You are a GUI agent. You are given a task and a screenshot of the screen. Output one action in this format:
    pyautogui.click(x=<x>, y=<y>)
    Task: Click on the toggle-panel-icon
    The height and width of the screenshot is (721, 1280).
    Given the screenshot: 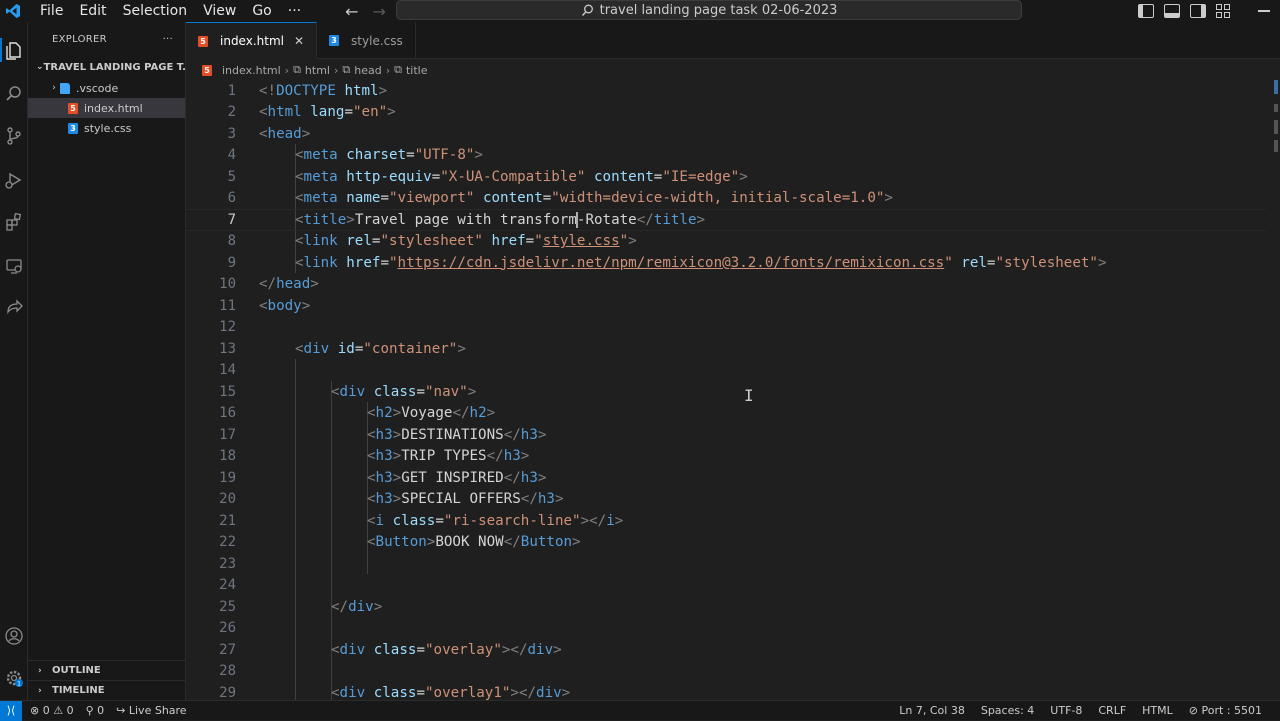 What is the action you would take?
    pyautogui.click(x=1172, y=11)
    